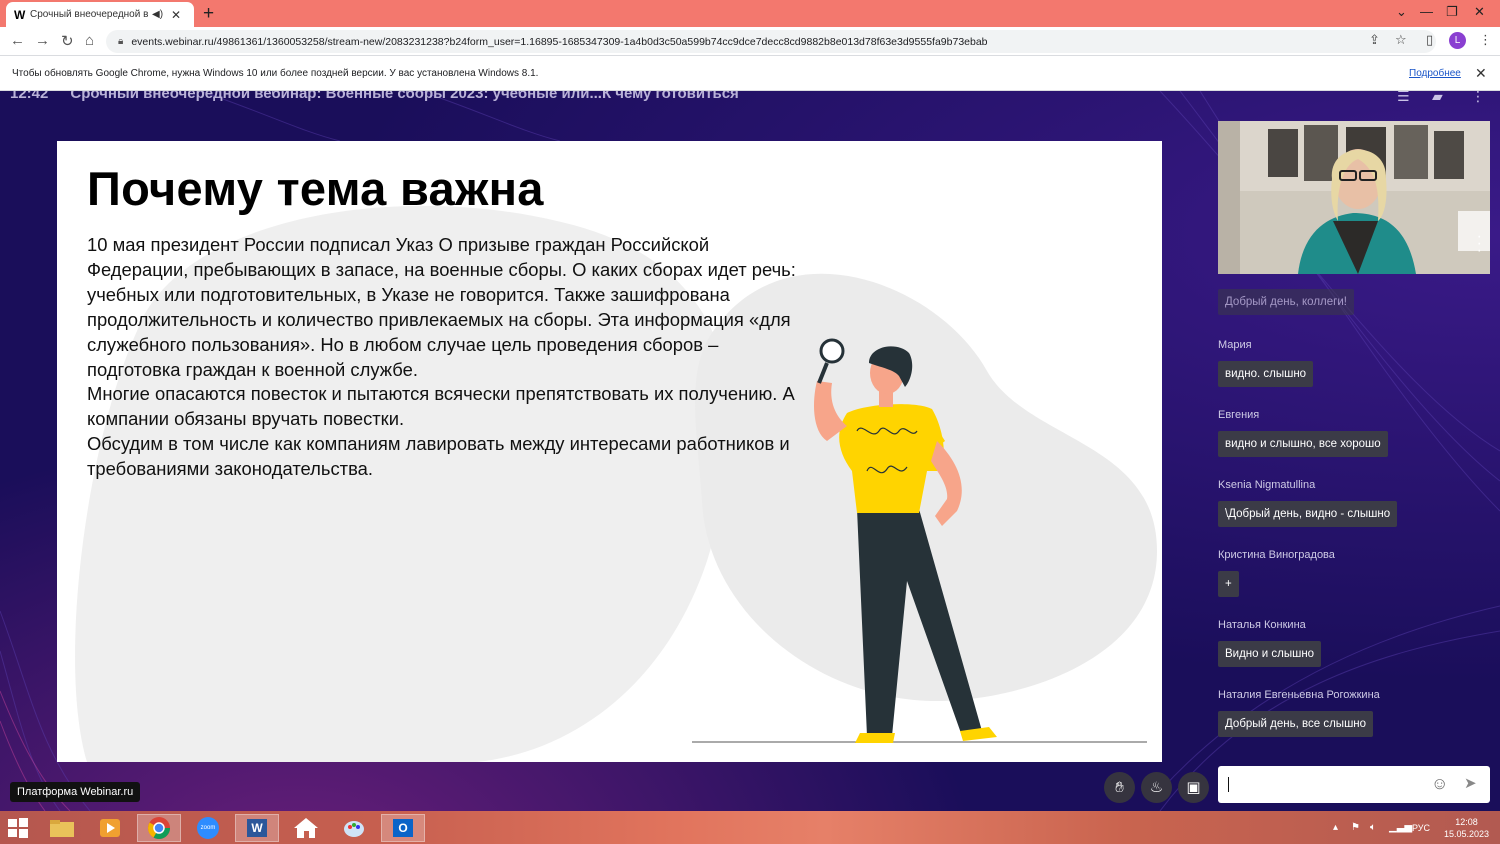 This screenshot has height=844, width=1500. I want to click on close-tab-icon: ✕, so click(176, 15).